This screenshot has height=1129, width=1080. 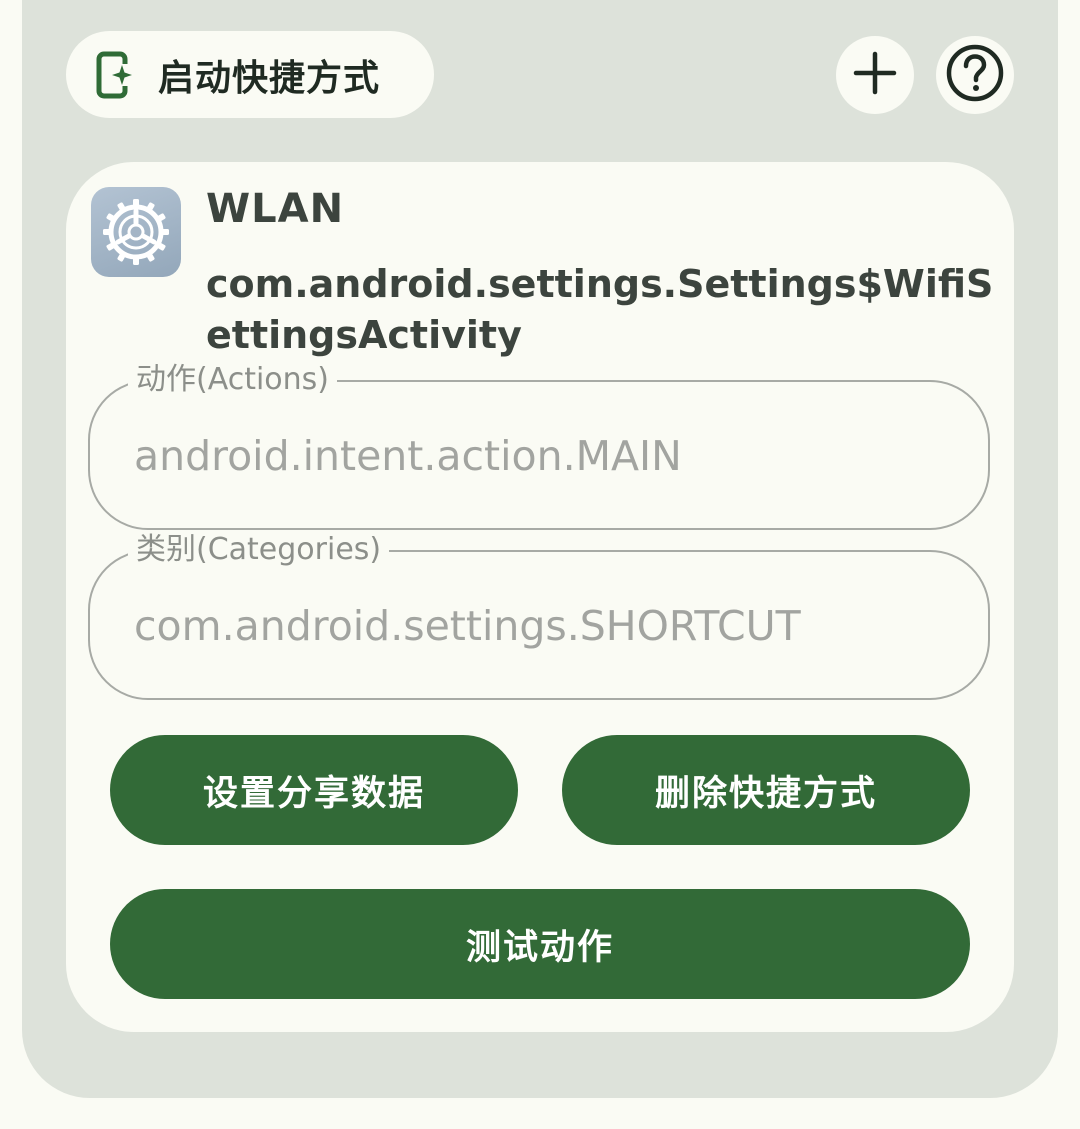 I want to click on set-share-data-button: 设置分享数据, so click(x=314, y=790).